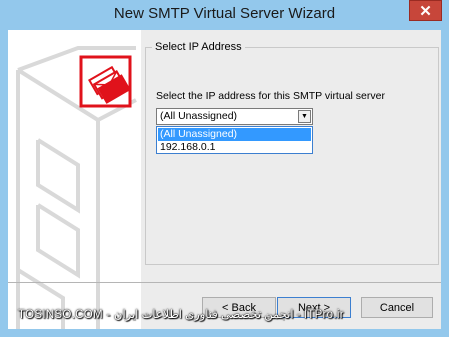 Image resolution: width=449 pixels, height=337 pixels. I want to click on footer-separator, so click(224, 282).